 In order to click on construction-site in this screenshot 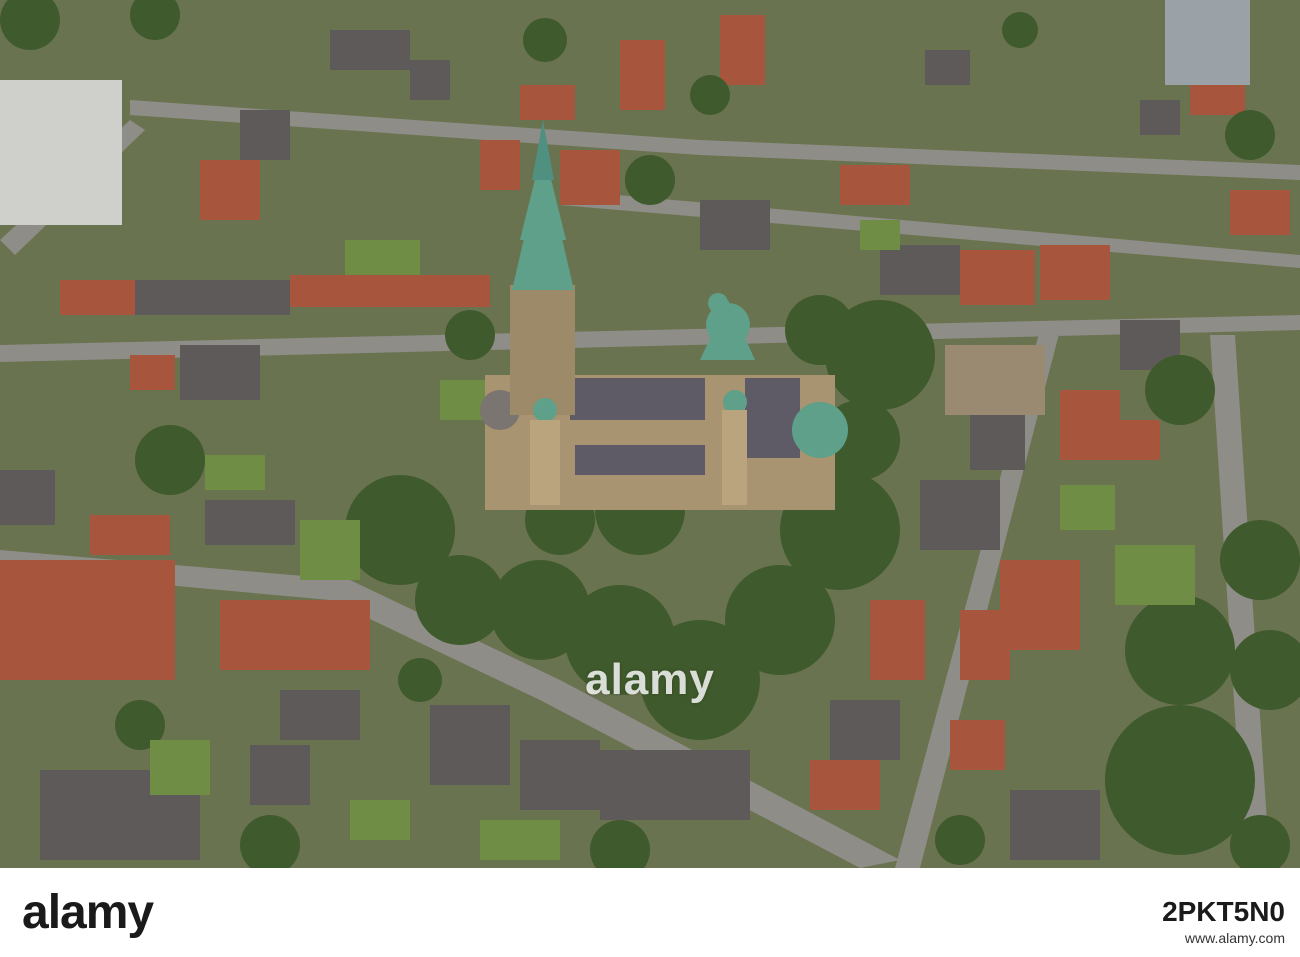, I will do `click(995, 380)`.